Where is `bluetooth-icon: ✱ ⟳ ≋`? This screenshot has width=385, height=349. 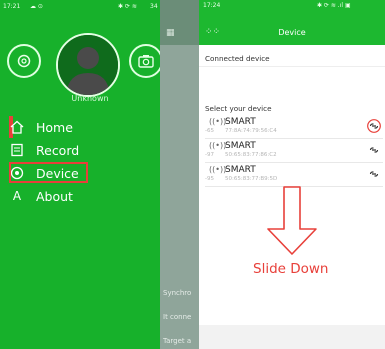 bluetooth-icon: ✱ ⟳ ≋ is located at coordinates (127, 6).